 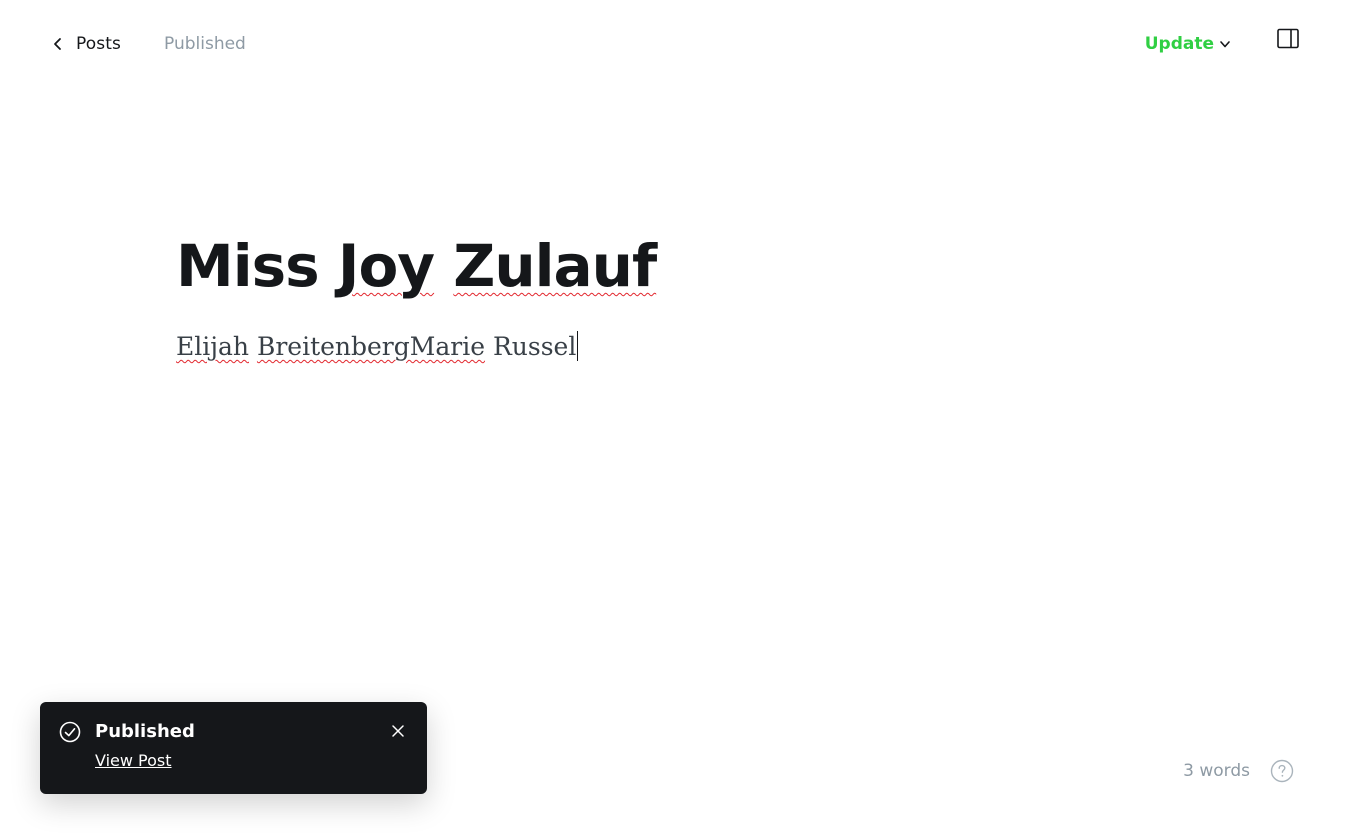 What do you see at coordinates (1225, 44) in the screenshot?
I see `chevron-down-icon` at bounding box center [1225, 44].